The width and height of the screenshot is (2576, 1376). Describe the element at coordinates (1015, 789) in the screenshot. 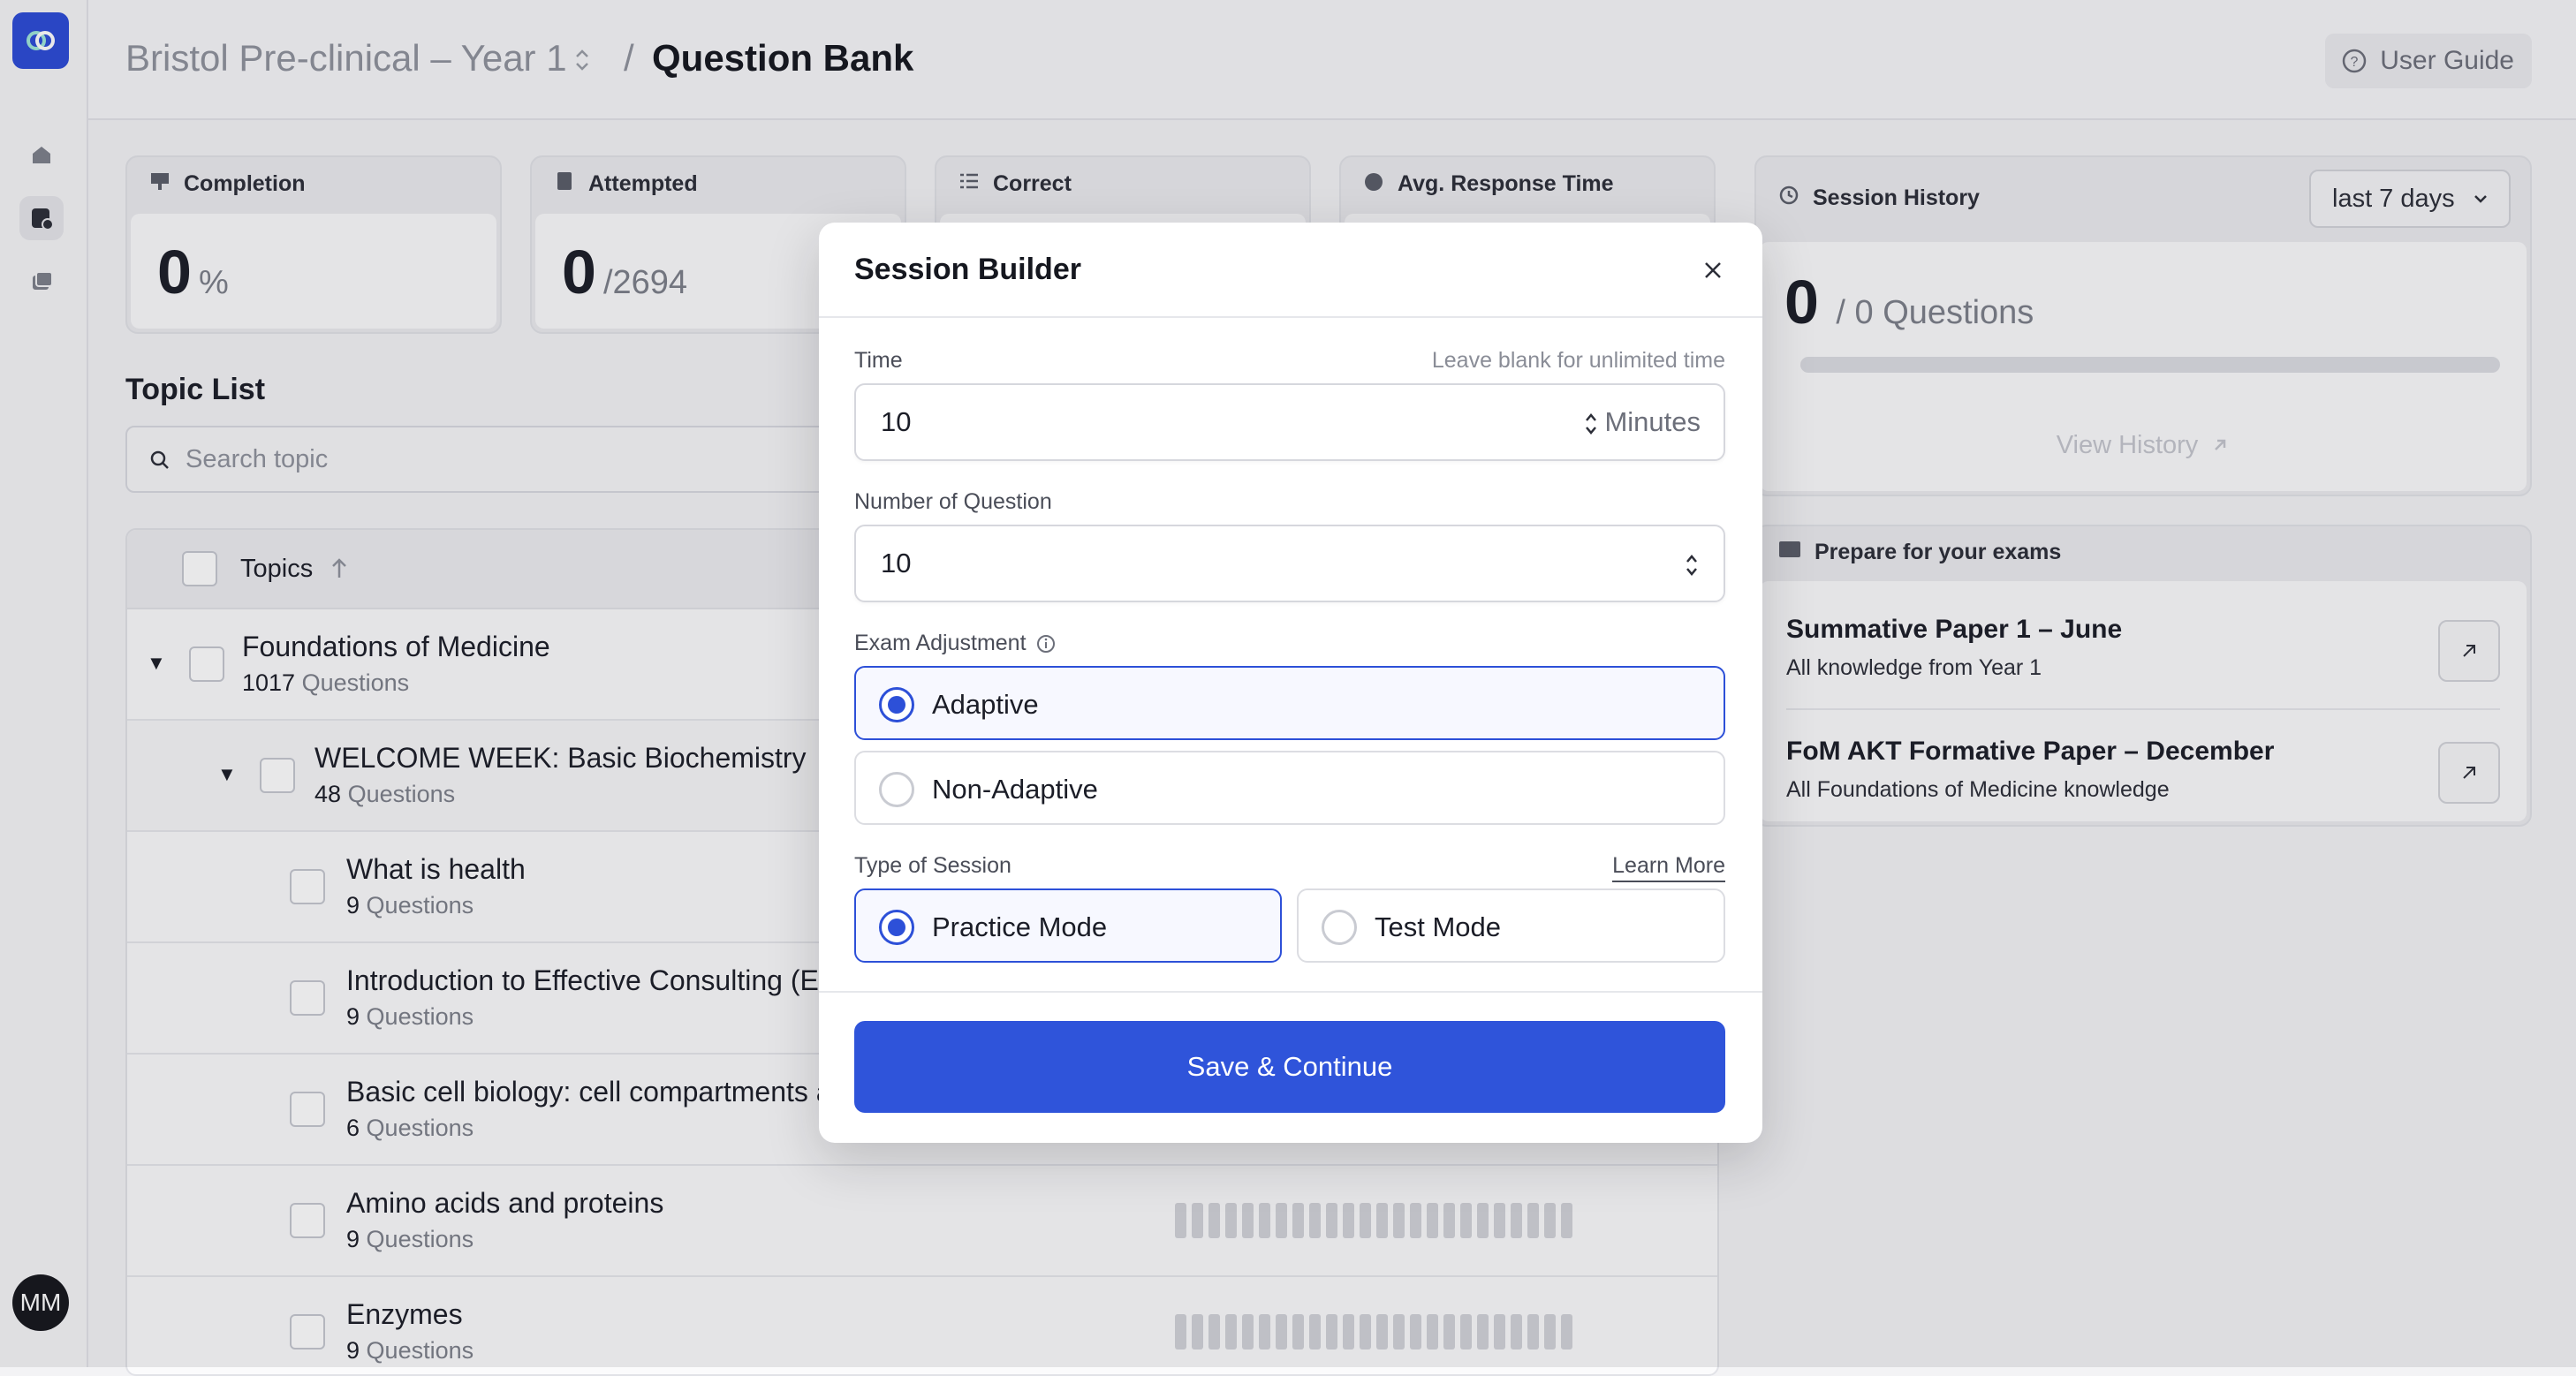

I see `non-adaptive-label: Non-Adaptive` at that location.